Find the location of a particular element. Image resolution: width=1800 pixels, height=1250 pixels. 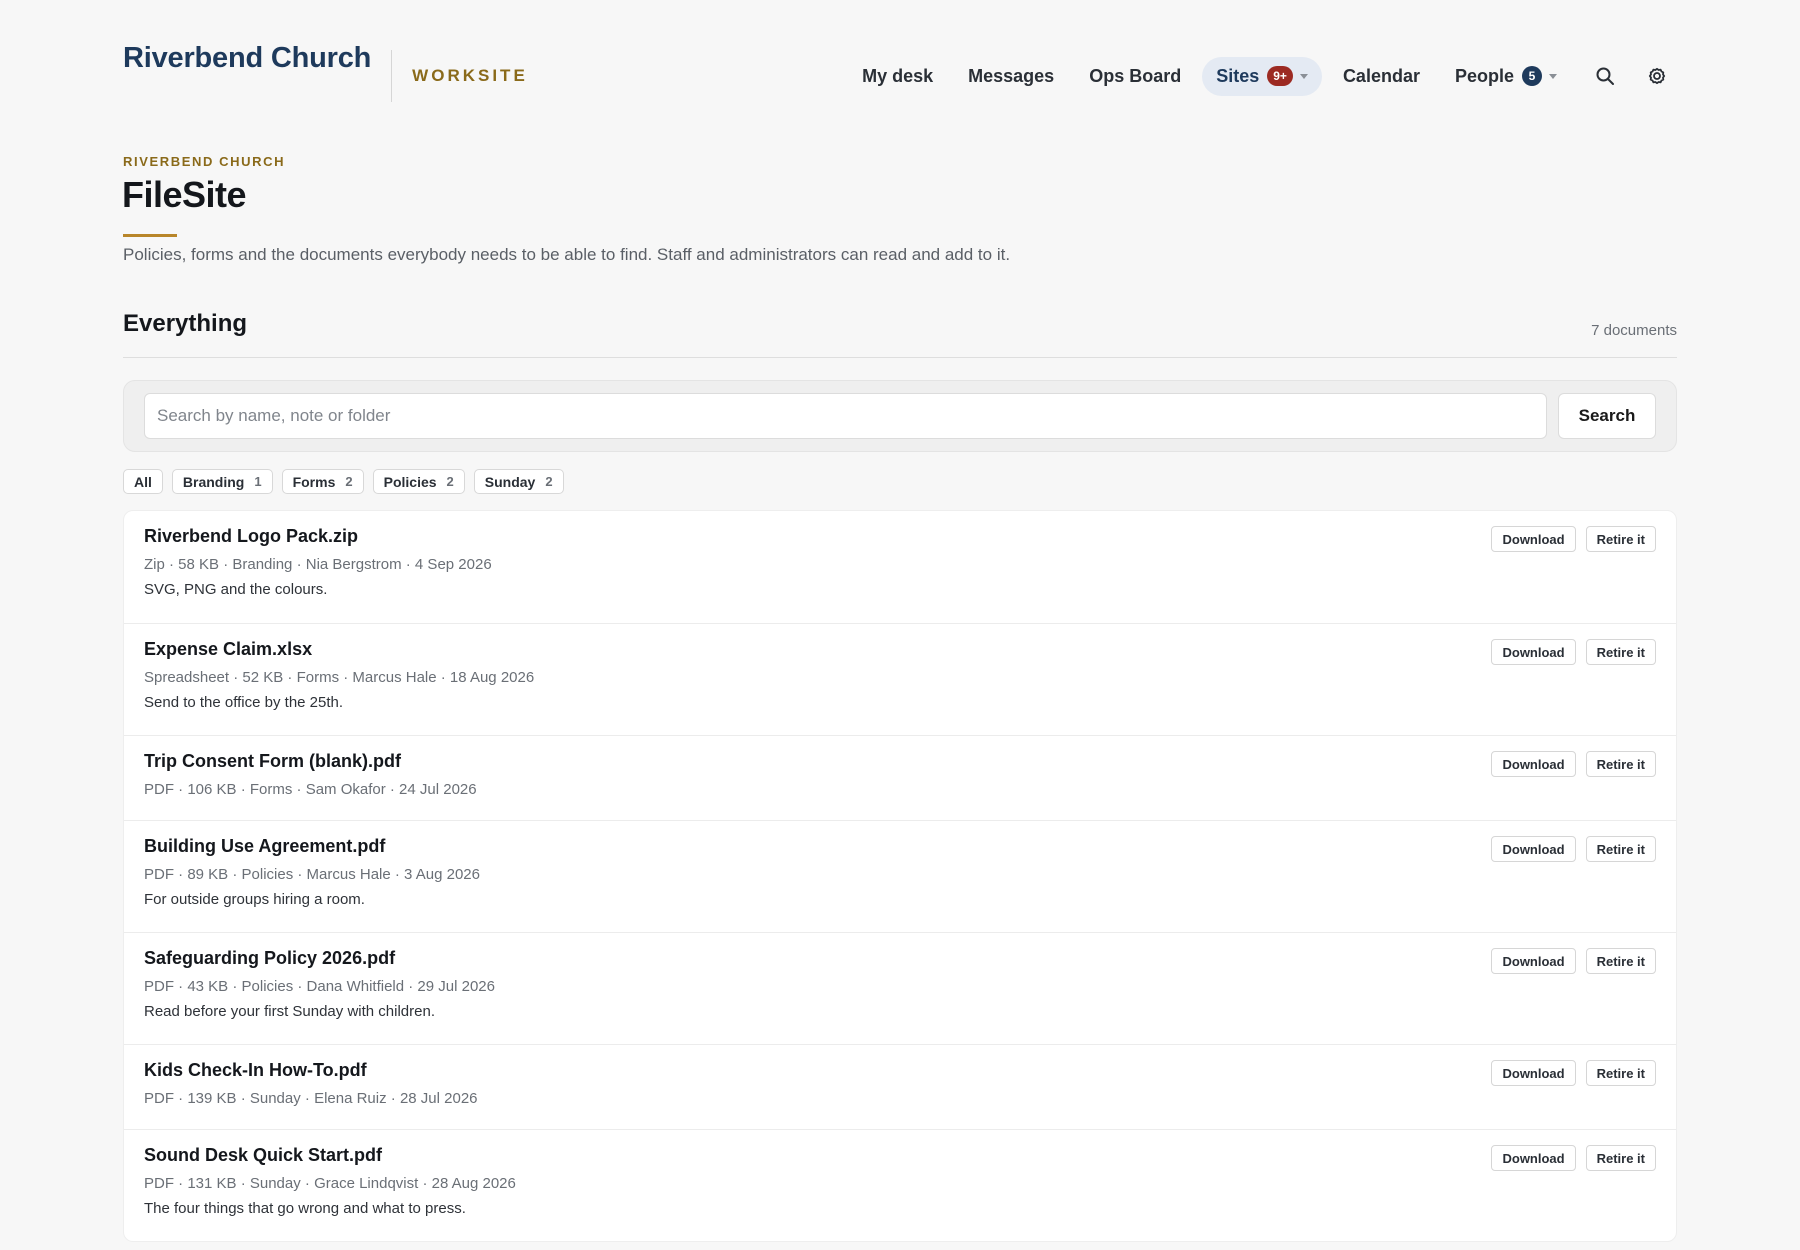

document-name: Building Use Agreement.pdf is located at coordinates (264, 846).